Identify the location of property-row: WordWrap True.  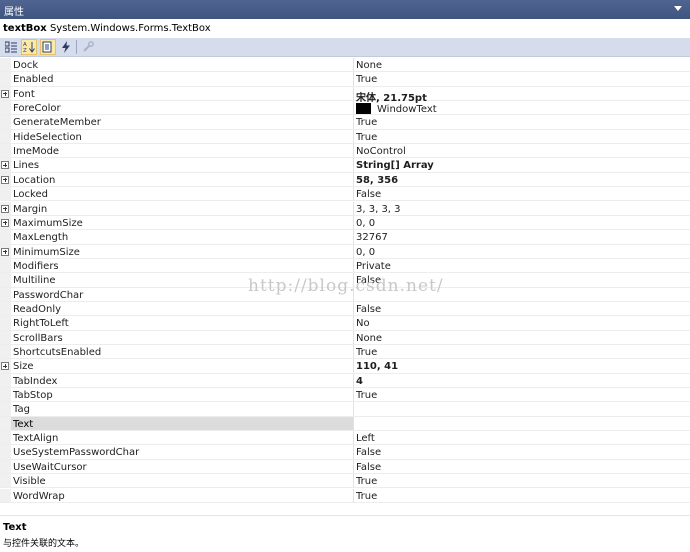
(345, 495).